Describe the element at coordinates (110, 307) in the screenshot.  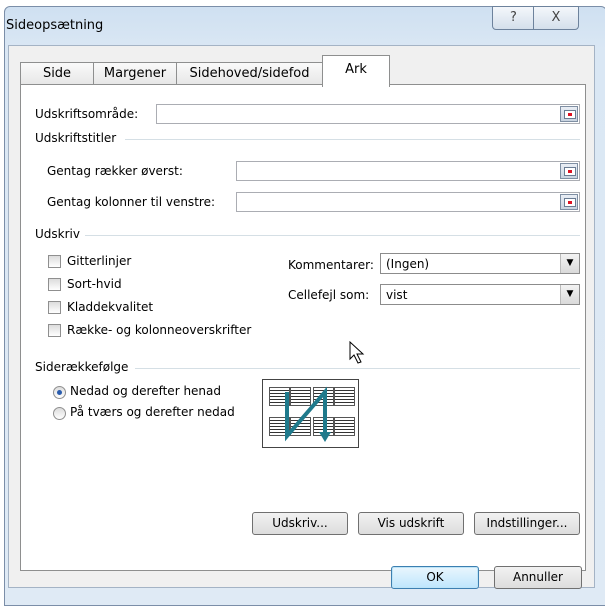
I see `draft-quality-label: Kladdekvalitet` at that location.